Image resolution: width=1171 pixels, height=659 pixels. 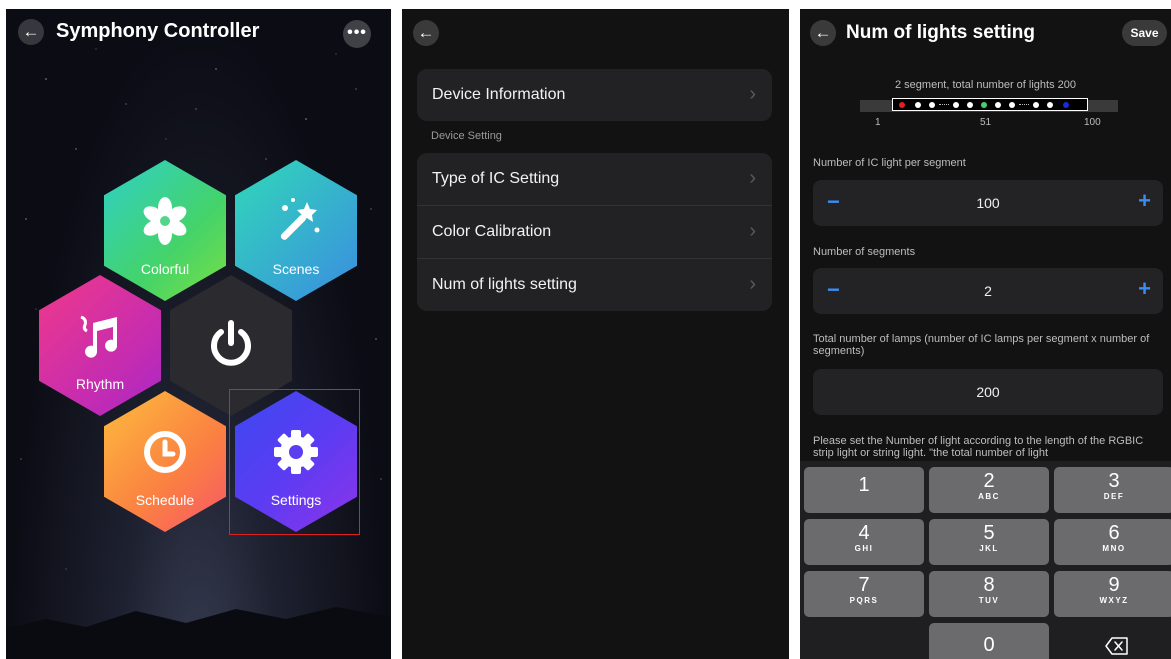 I want to click on tick-label: 100, so click(x=1092, y=122).